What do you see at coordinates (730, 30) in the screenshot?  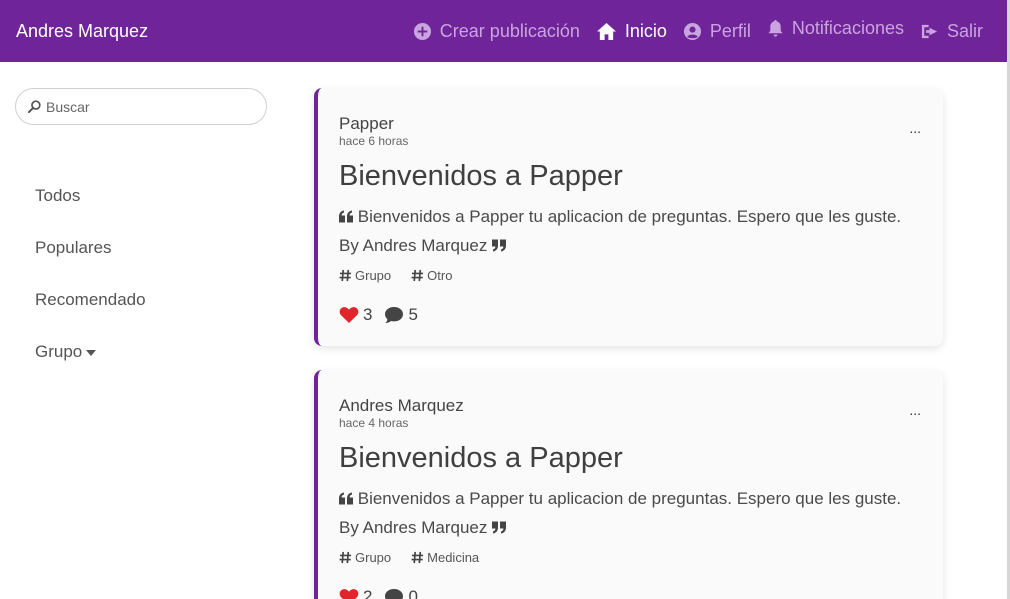 I see `nav-profile-label: Perfil` at bounding box center [730, 30].